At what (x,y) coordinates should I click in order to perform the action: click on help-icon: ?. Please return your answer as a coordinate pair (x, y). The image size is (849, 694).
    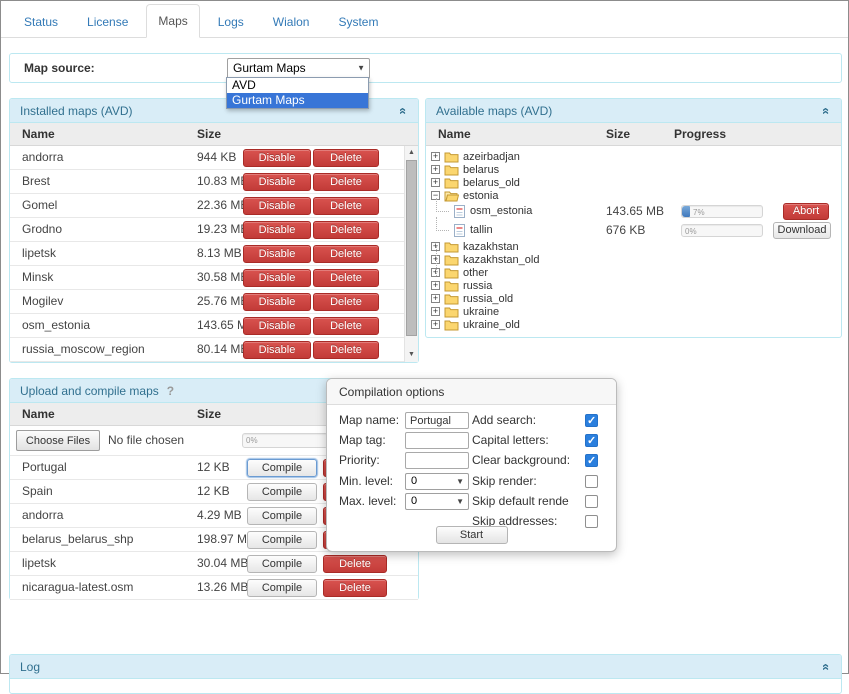
    Looking at the image, I should click on (170, 391).